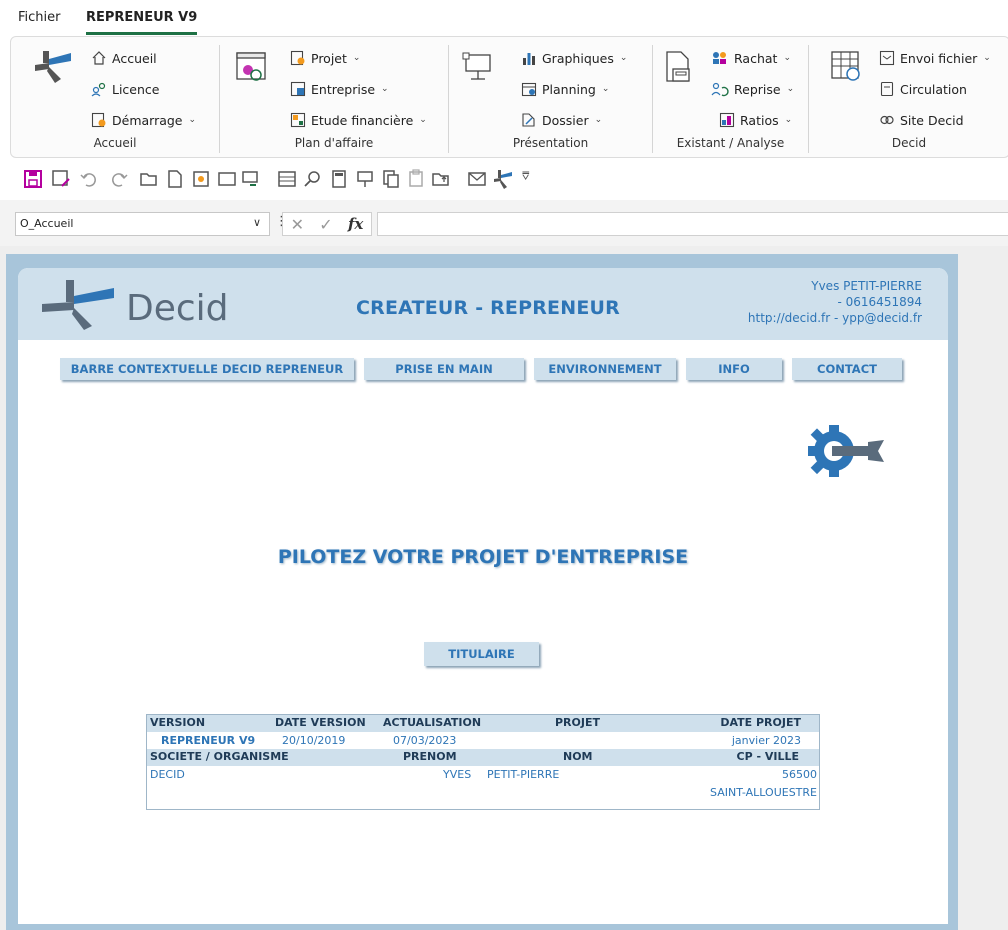 The width and height of the screenshot is (1008, 930). Describe the element at coordinates (325, 58) in the screenshot. I see `projet-button: Projet ⌄` at that location.